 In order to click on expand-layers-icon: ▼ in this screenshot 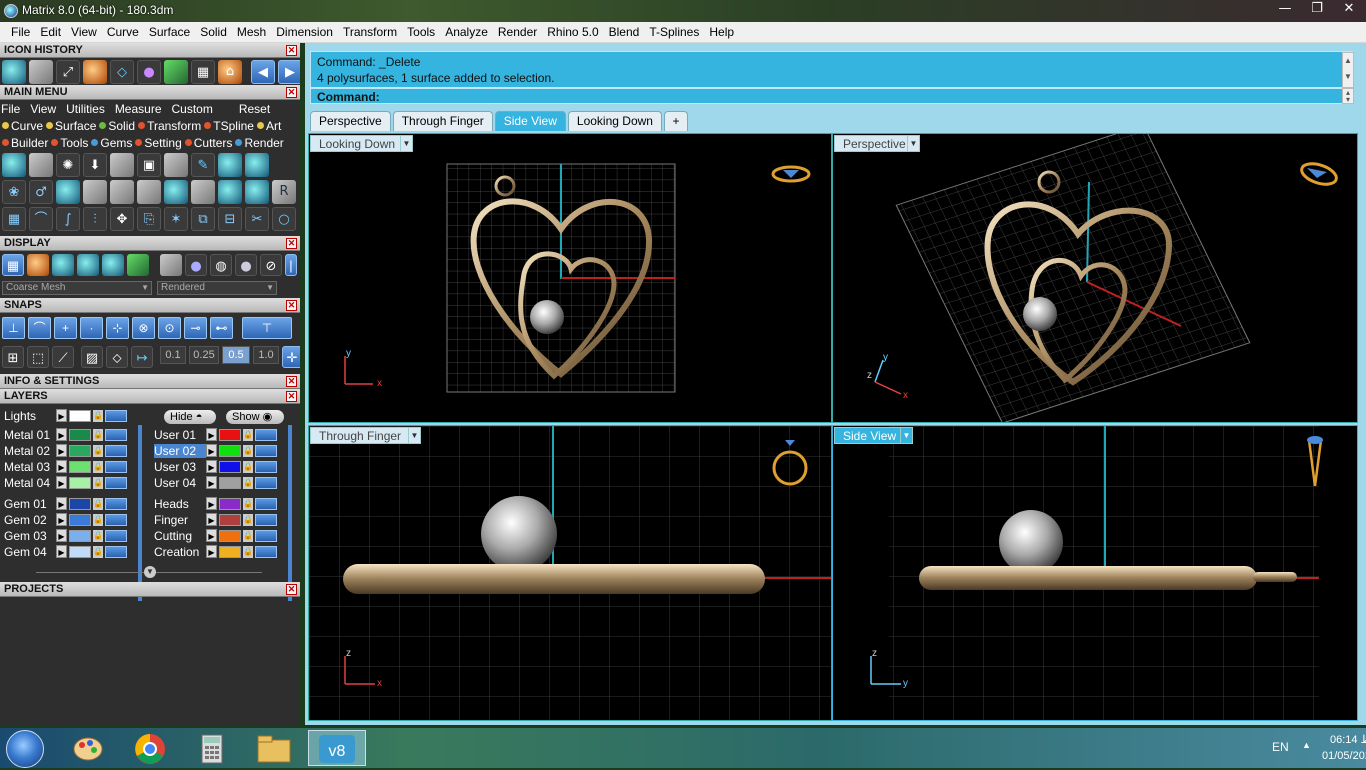, I will do `click(150, 572)`.